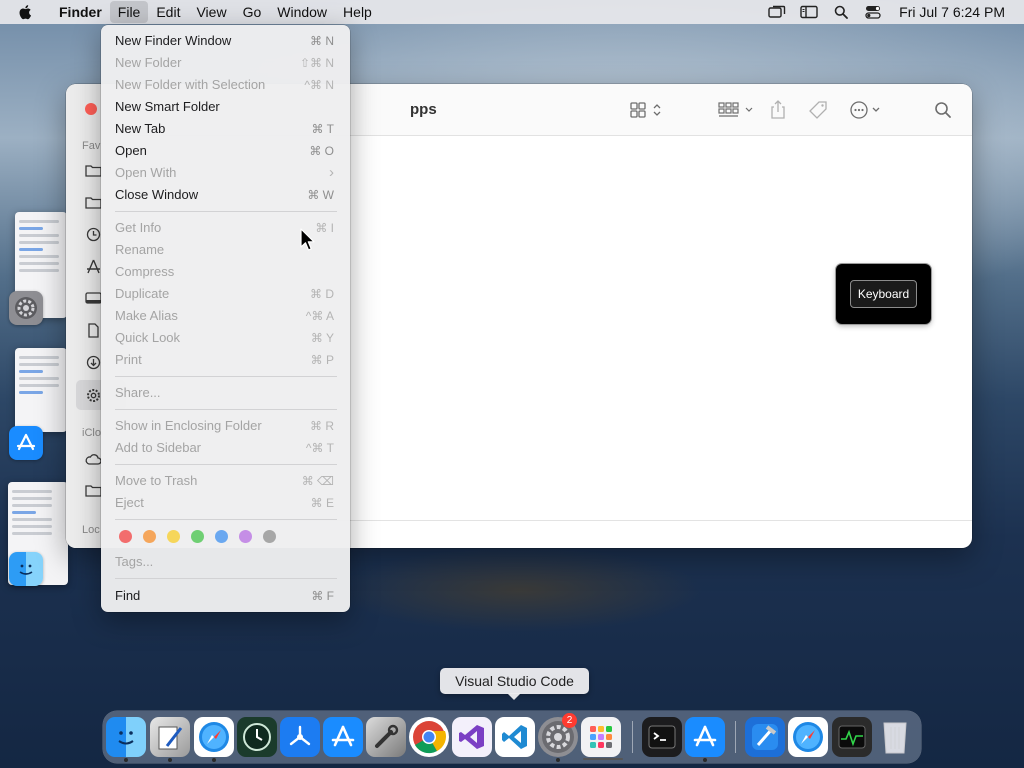 The height and width of the screenshot is (768, 1024). I want to click on system-settings-stage-icon, so click(26, 308).